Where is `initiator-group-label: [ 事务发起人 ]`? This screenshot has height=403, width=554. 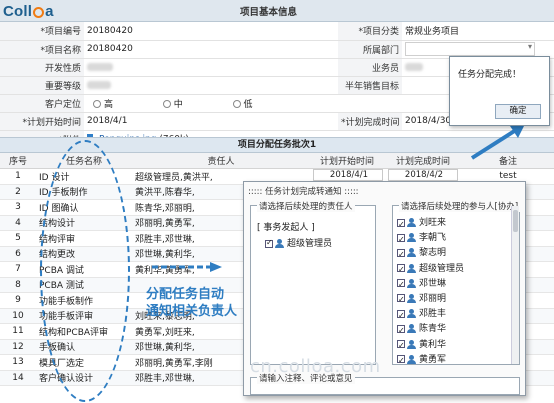
initiator-group-label: [ 事务发起人 ] is located at coordinates (286, 228).